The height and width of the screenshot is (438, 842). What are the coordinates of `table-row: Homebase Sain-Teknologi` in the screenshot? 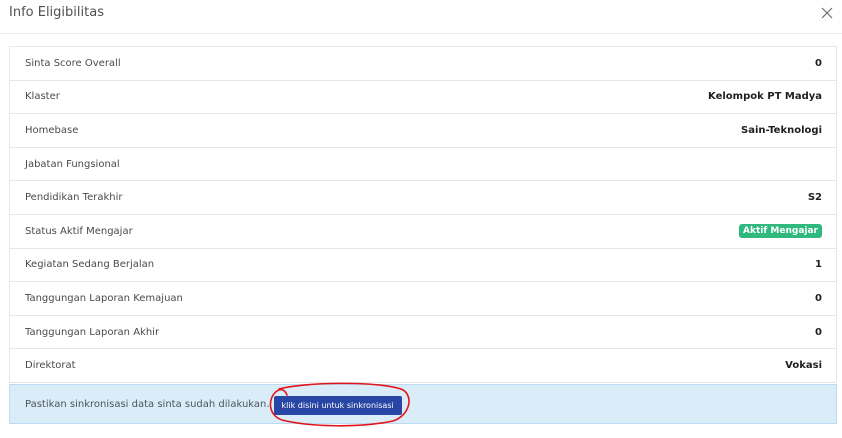 It's located at (423, 131).